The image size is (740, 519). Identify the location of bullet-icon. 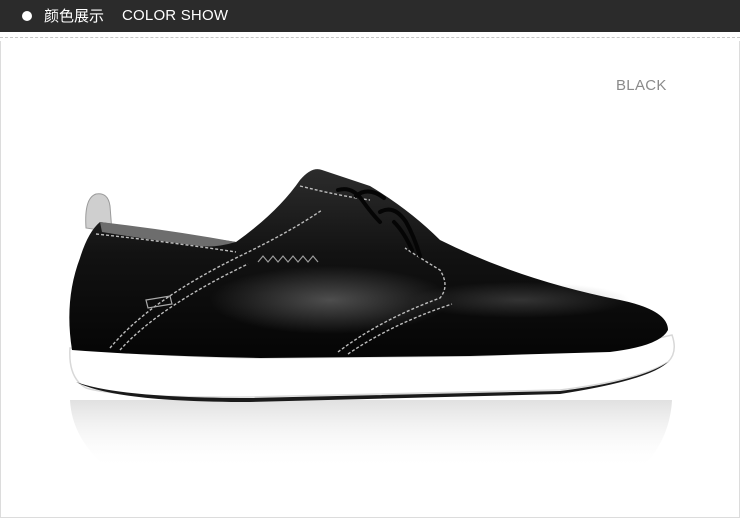
(27, 16).